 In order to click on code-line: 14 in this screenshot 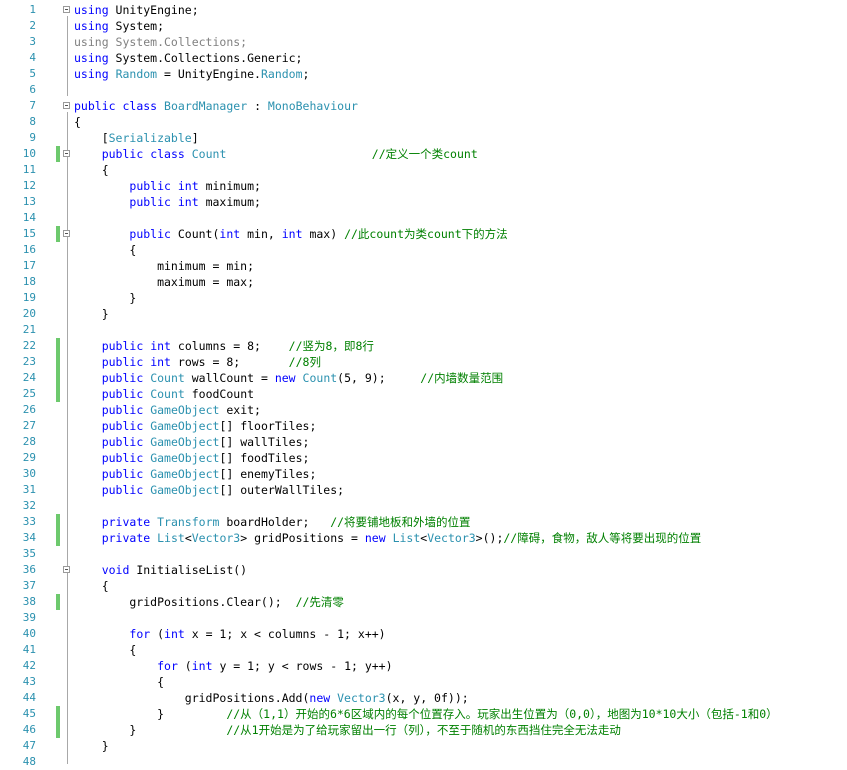, I will do `click(423, 218)`.